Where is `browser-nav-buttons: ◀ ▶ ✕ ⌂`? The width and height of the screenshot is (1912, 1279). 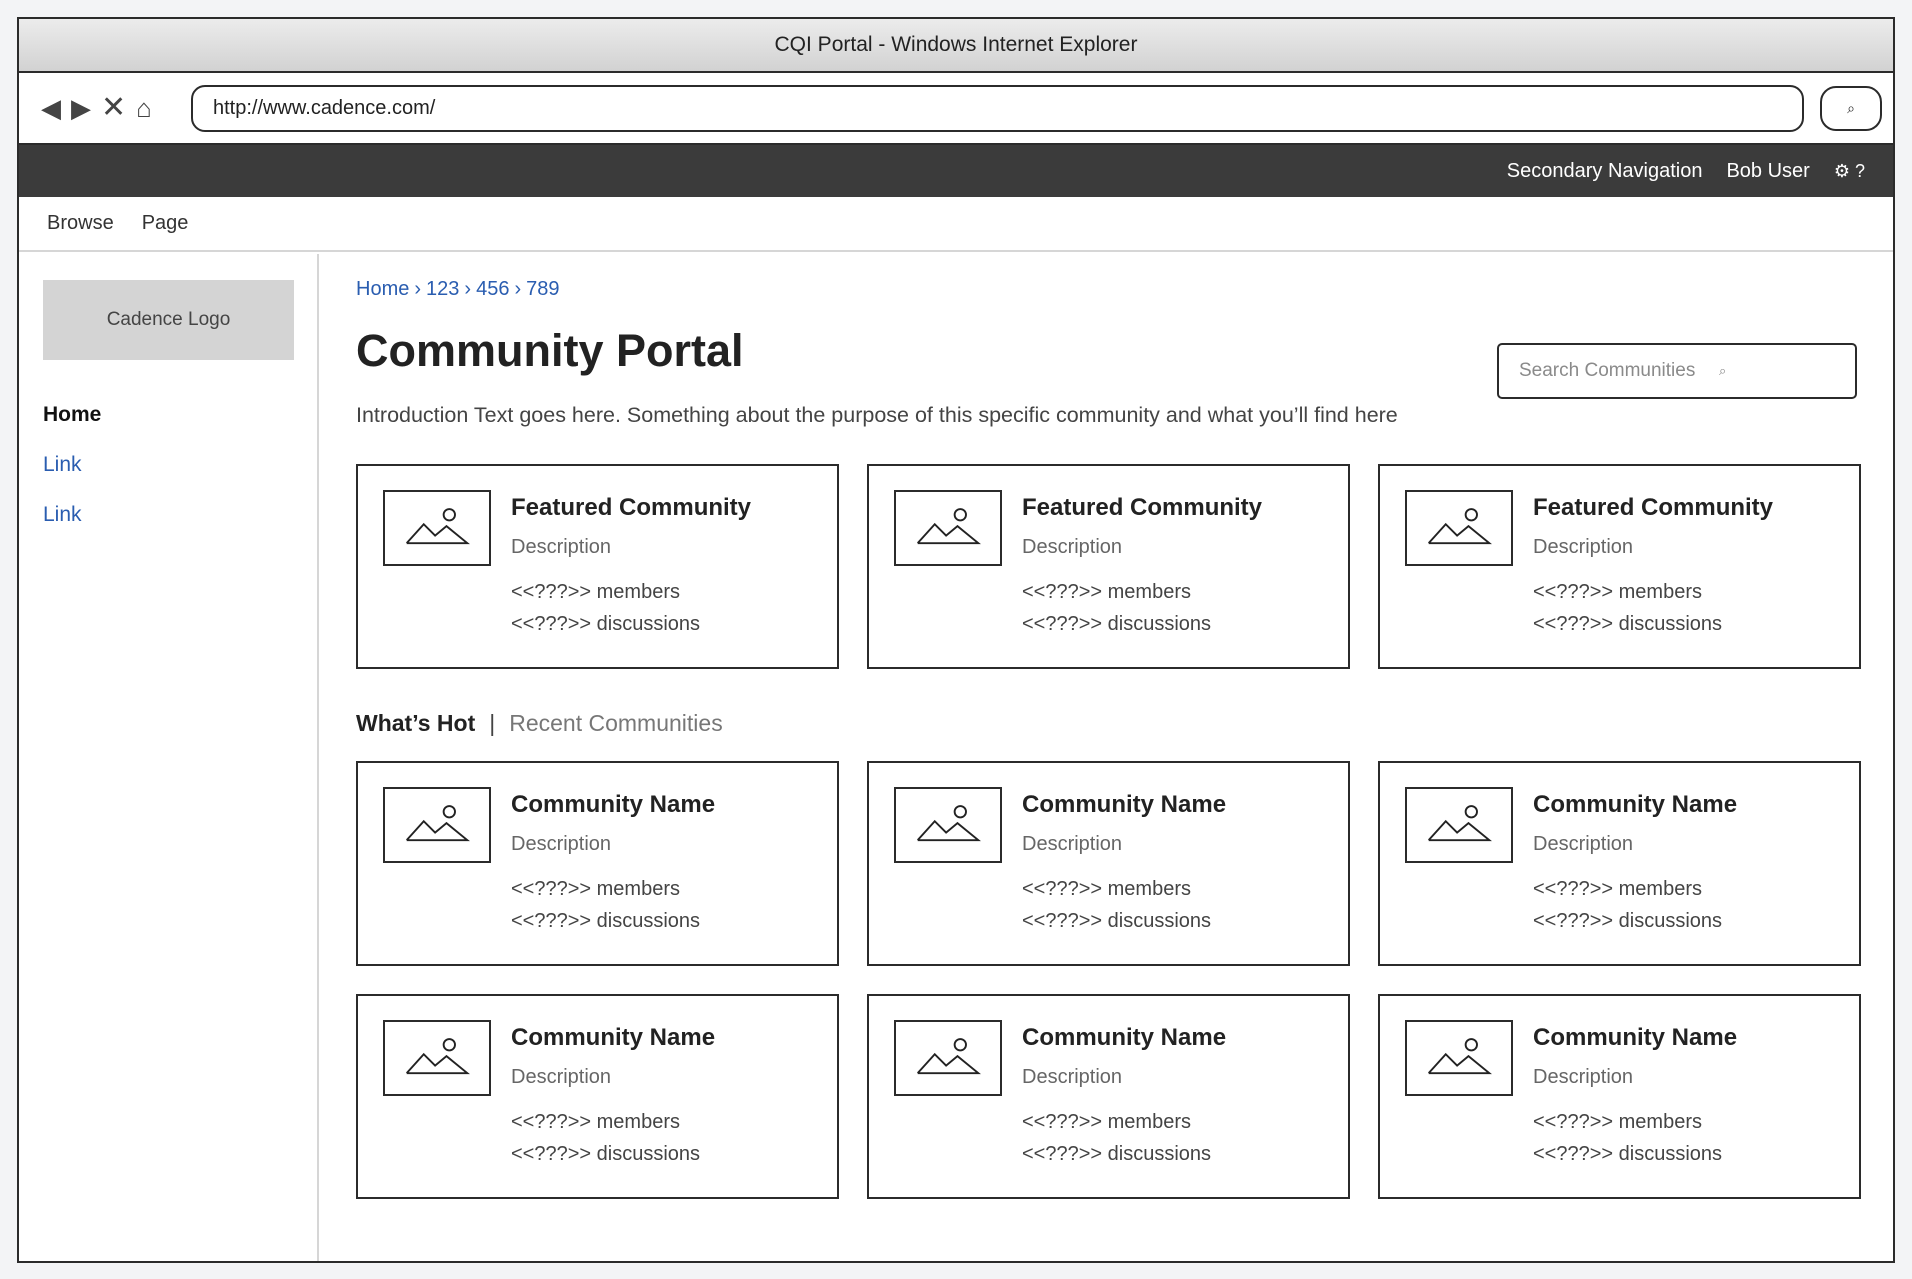 browser-nav-buttons: ◀ ▶ ✕ ⌂ is located at coordinates (116, 108).